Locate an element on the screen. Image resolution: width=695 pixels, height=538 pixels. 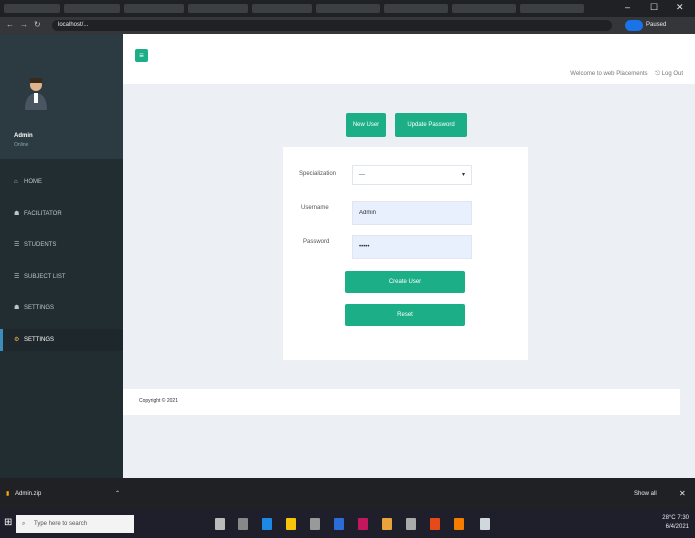
user-icon: ☗ is located at coordinates (17, 308).